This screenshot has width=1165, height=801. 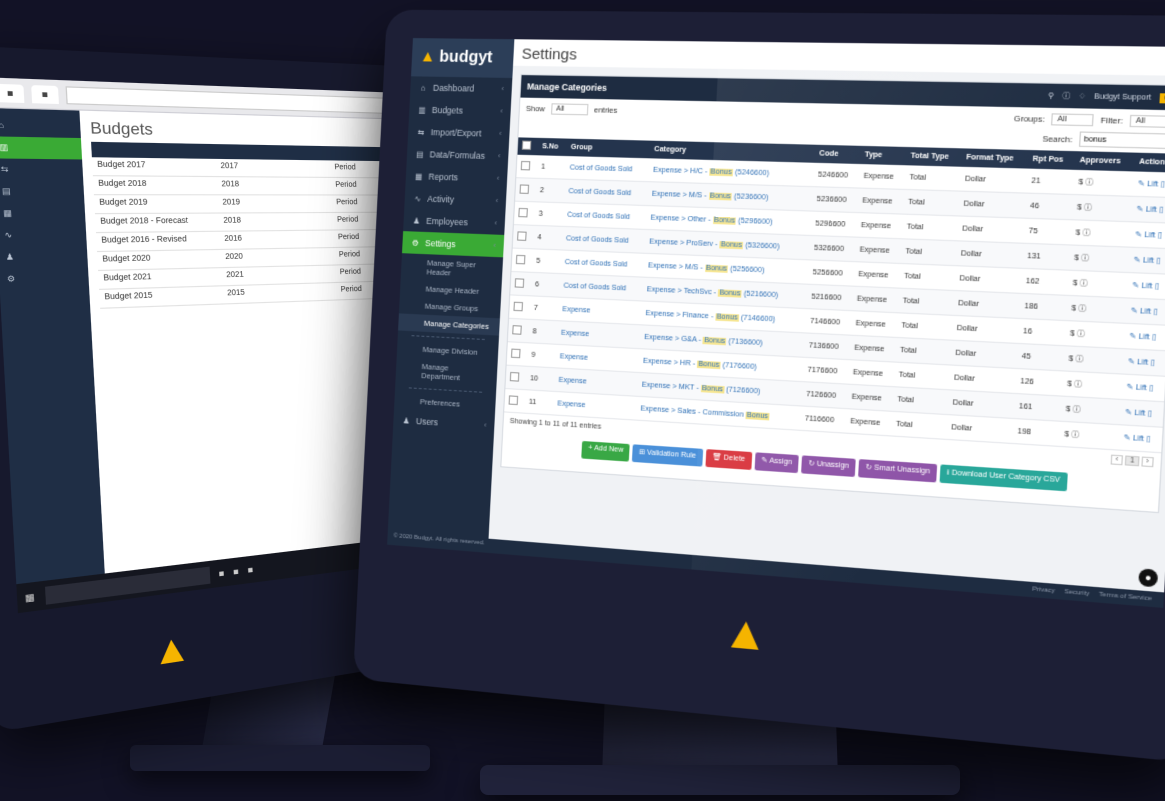 I want to click on search-icon: ⚲, so click(x=1051, y=95).